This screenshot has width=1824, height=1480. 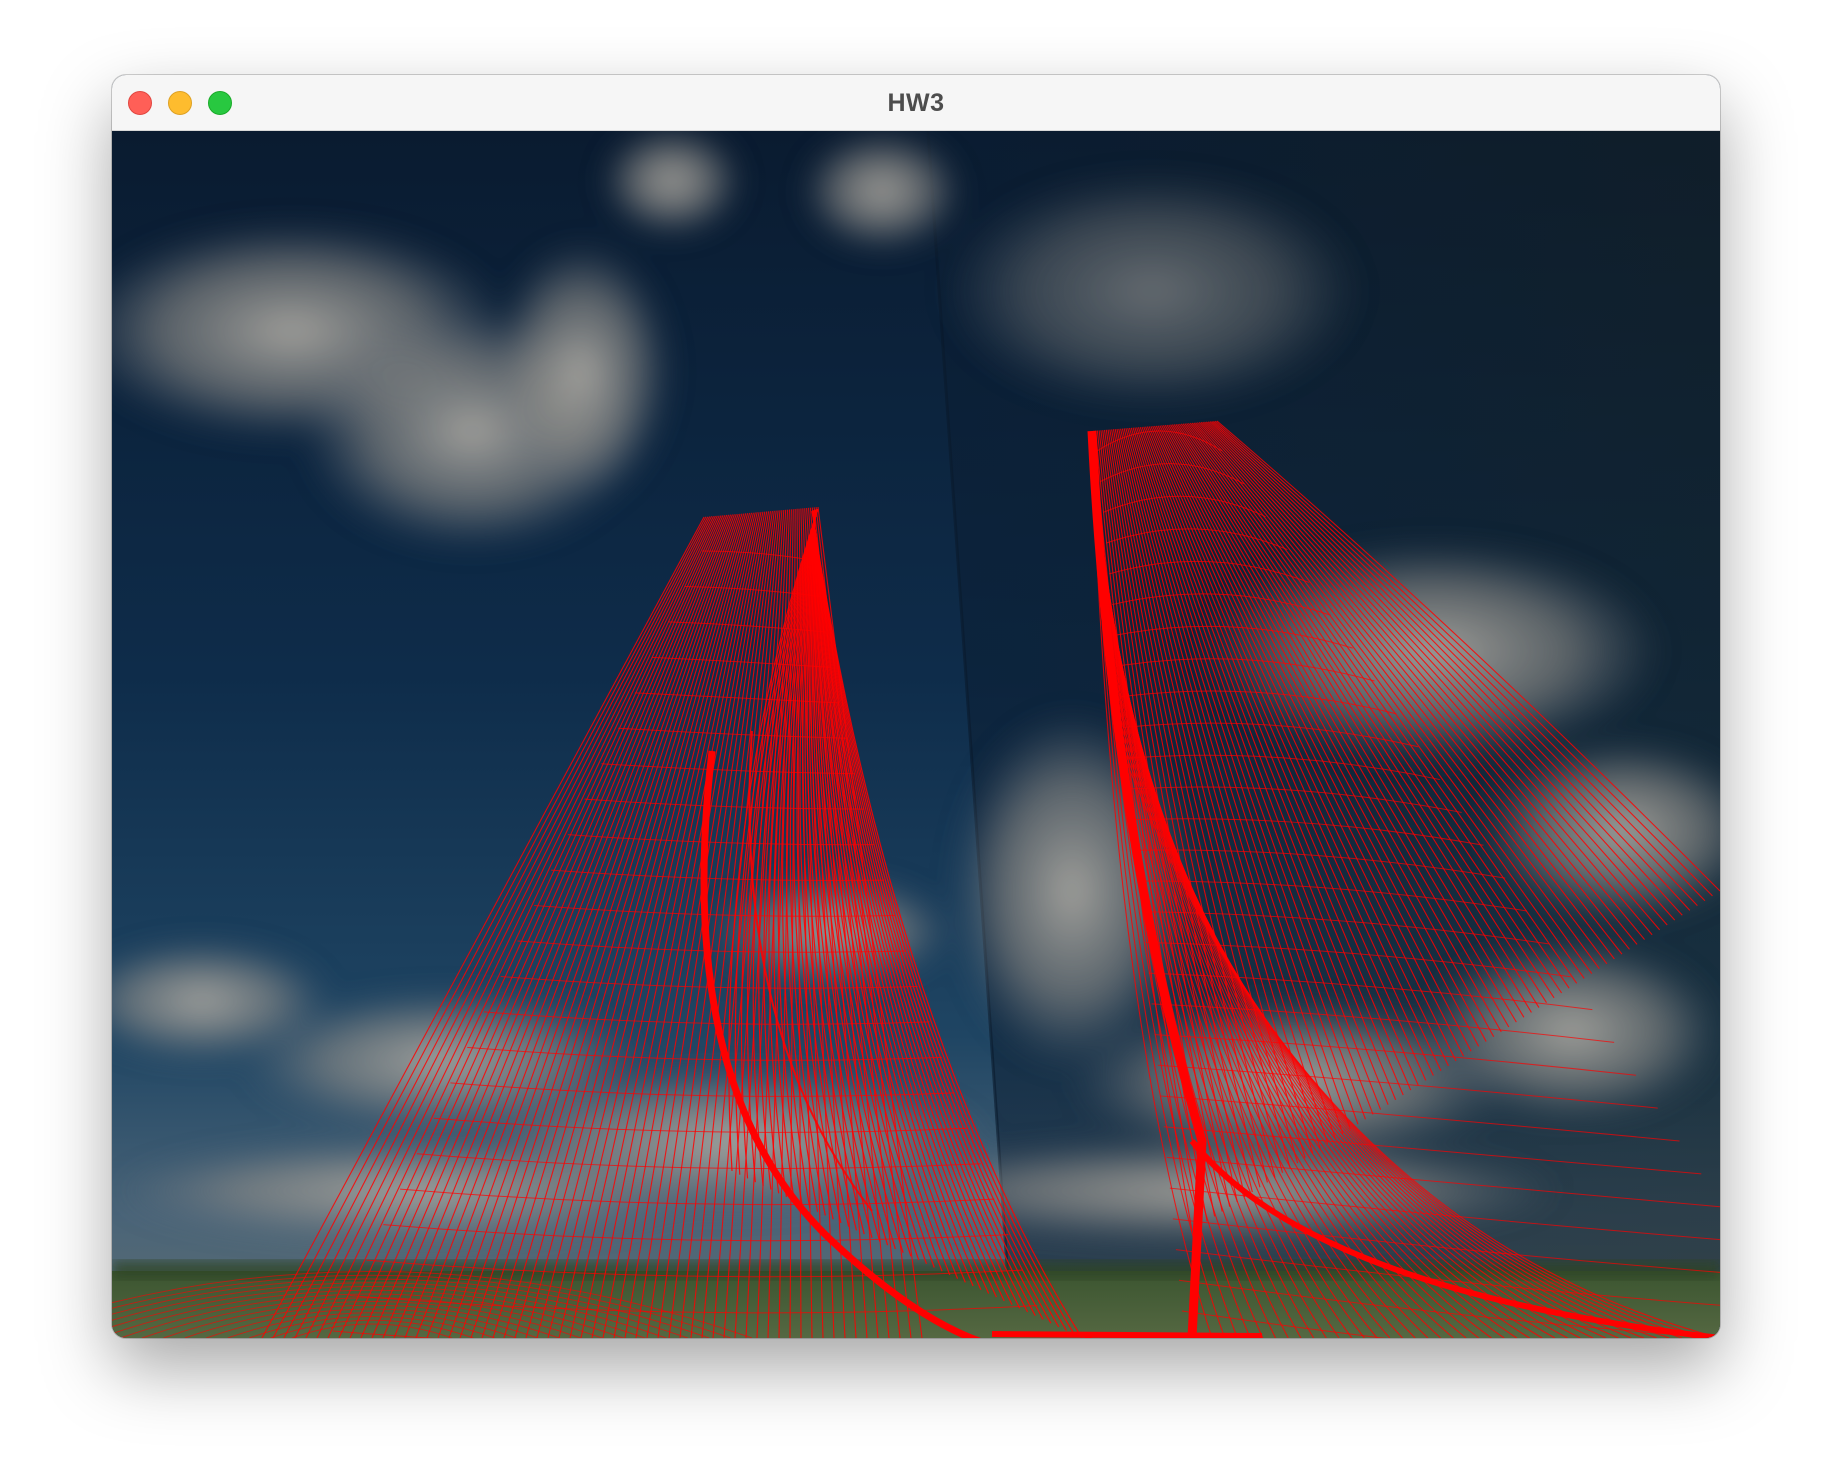 I want to click on title-bar: HW3, so click(x=916, y=103).